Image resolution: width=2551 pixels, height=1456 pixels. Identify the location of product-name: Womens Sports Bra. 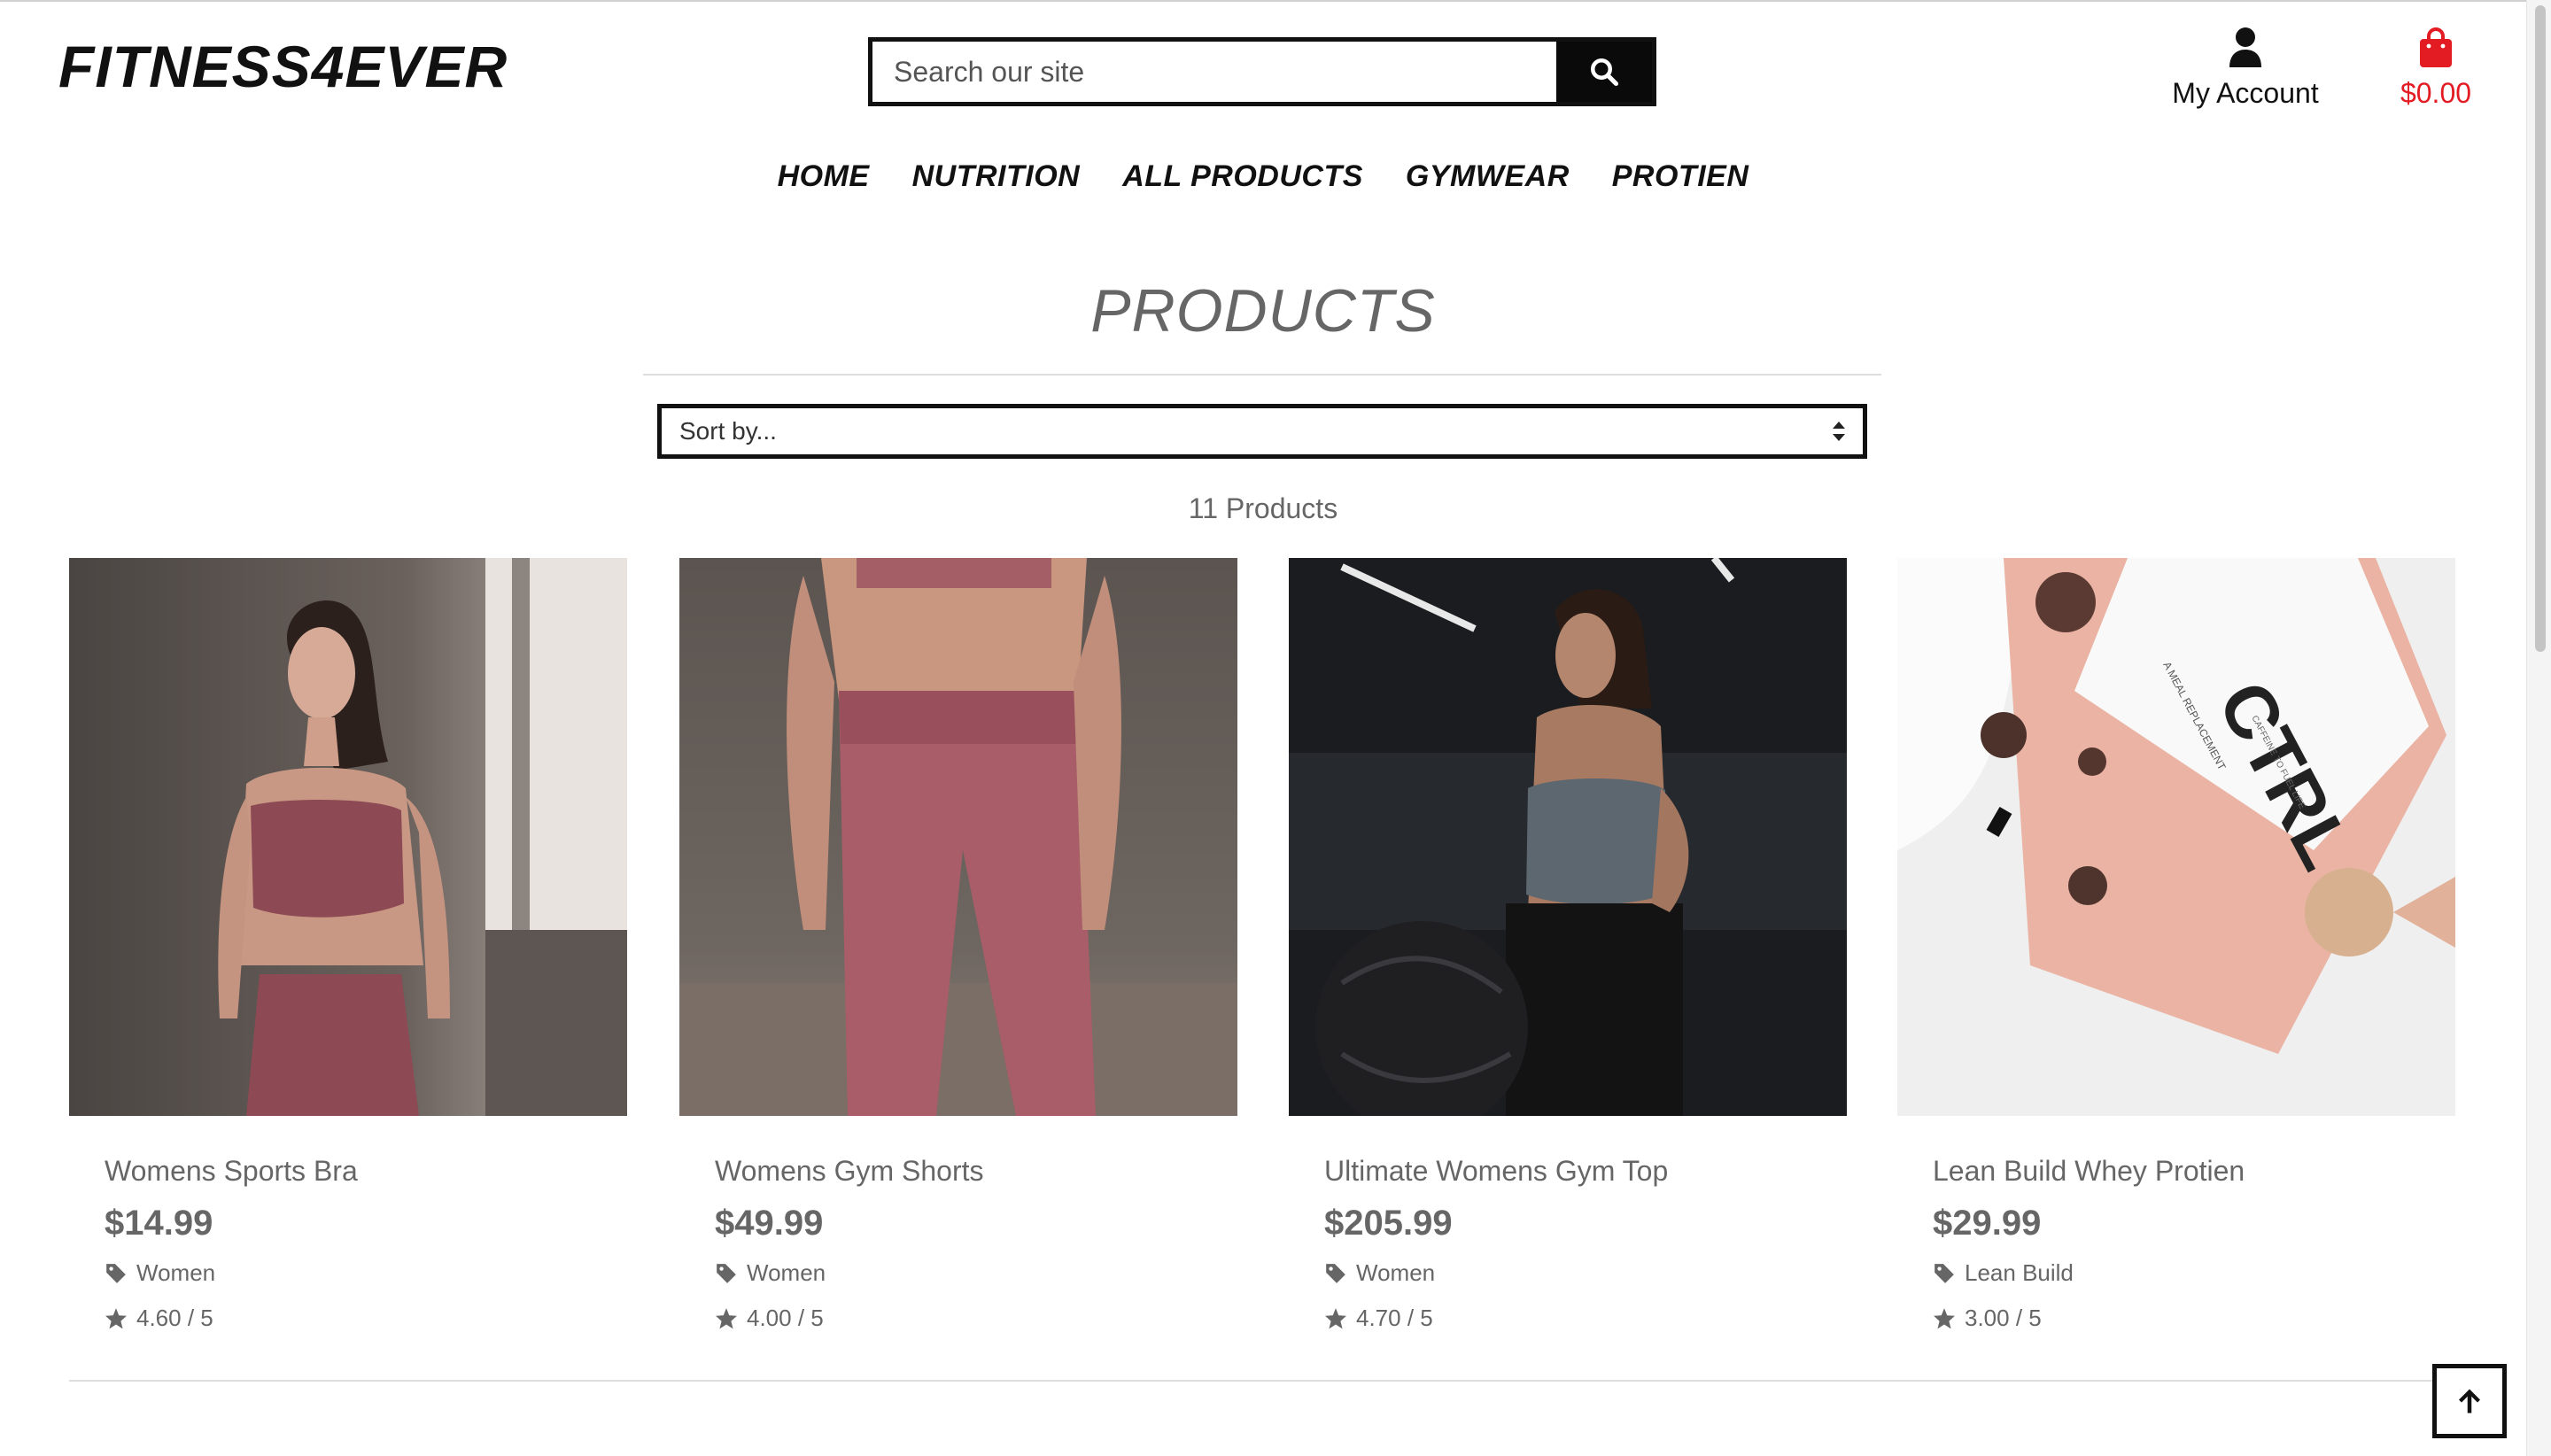
(366, 1171).